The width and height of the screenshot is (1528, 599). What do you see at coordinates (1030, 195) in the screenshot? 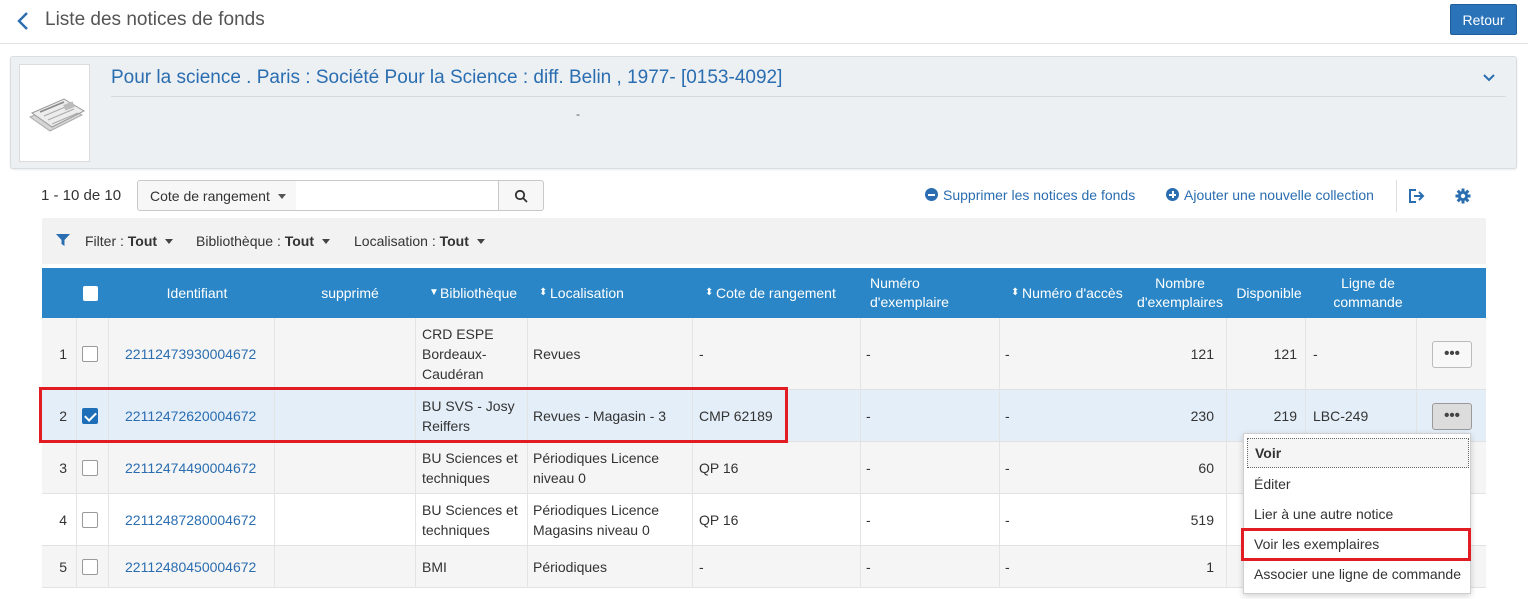
I see `delete-holdings-link: Supprimer les notices de fonds` at bounding box center [1030, 195].